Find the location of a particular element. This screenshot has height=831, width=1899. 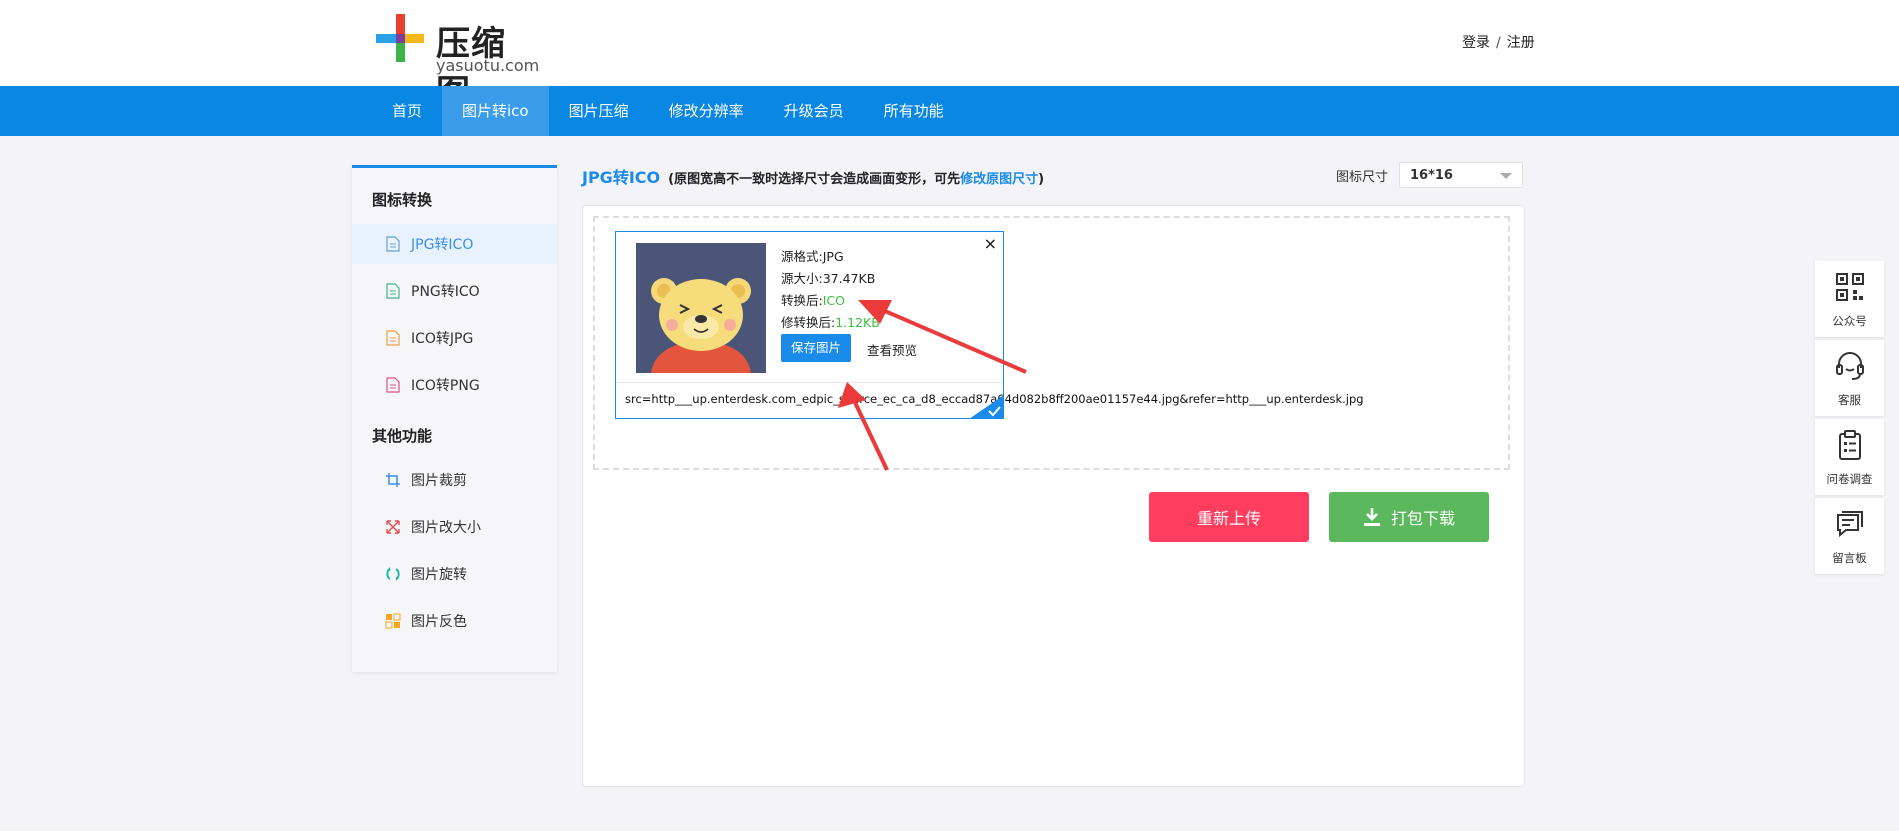

float-item-message-board: 留言板 is located at coordinates (1849, 536).